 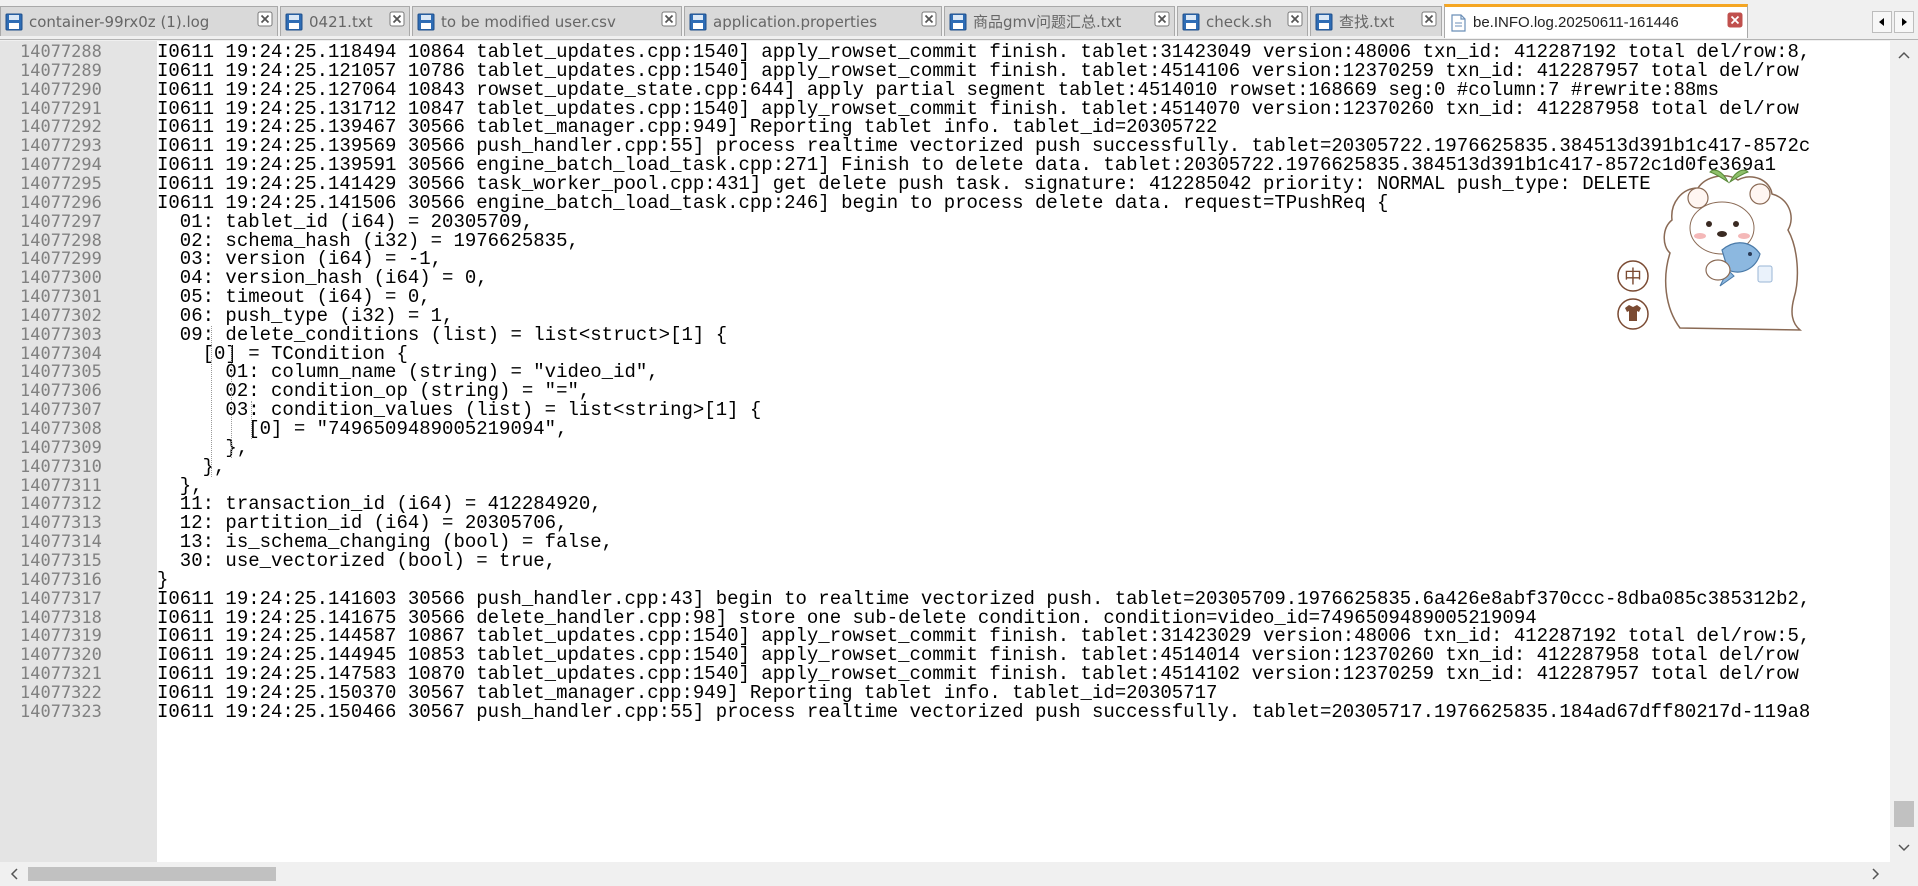 I want to click on tab-scroll-left-button, so click(x=1882, y=22).